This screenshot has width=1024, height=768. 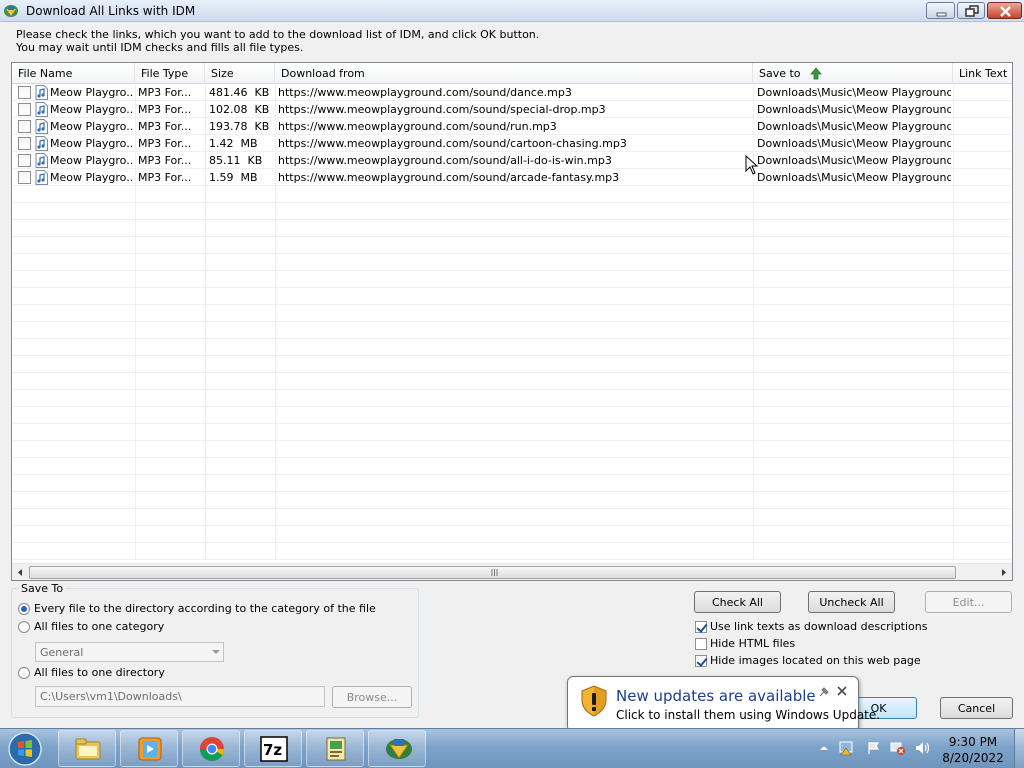 I want to click on volume-icon, so click(x=922, y=748).